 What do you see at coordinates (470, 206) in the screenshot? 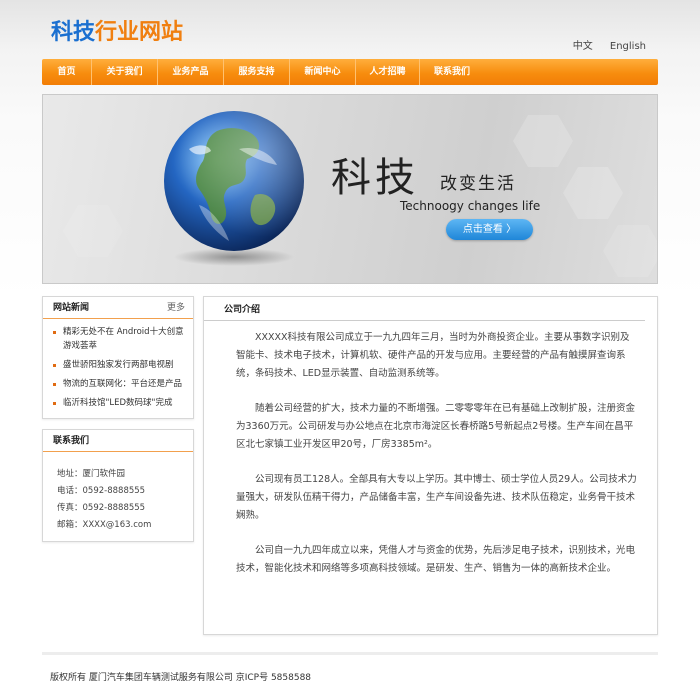
I see `banner-english-slogan: Technoogy changes life` at bounding box center [470, 206].